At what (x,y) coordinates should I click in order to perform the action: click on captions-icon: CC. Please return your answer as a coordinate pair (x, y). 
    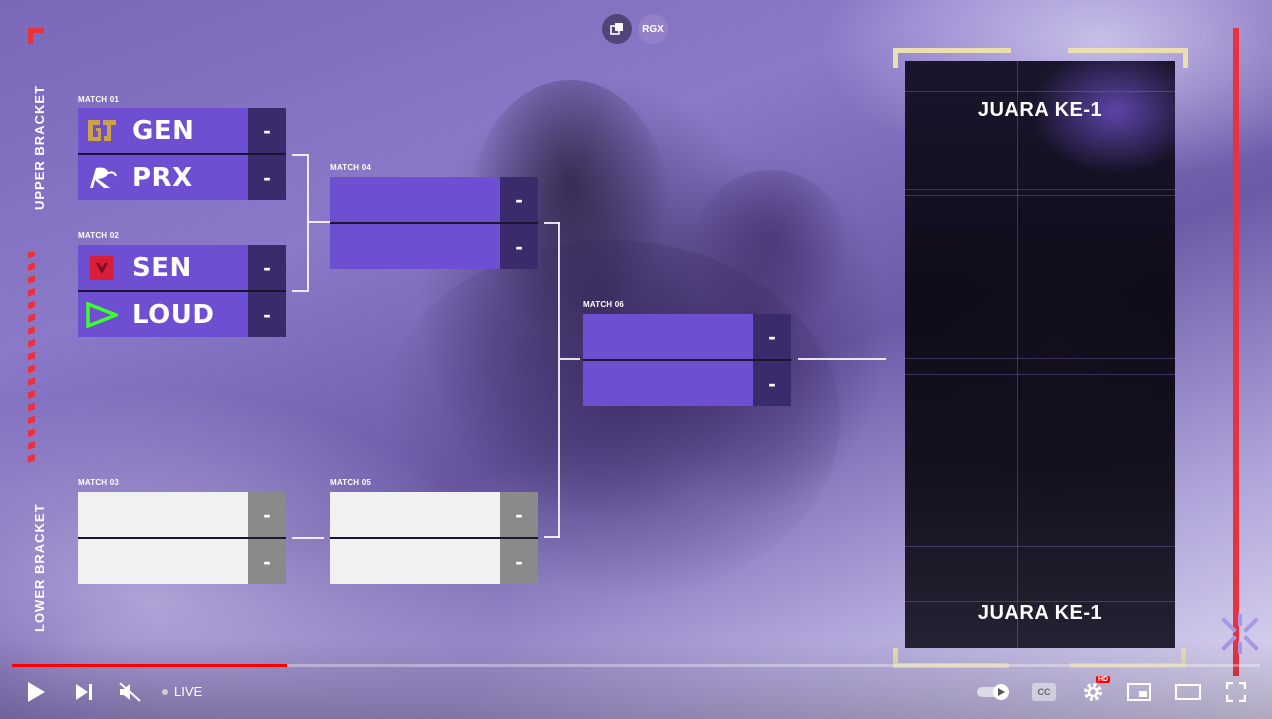
    Looking at the image, I should click on (1044, 692).